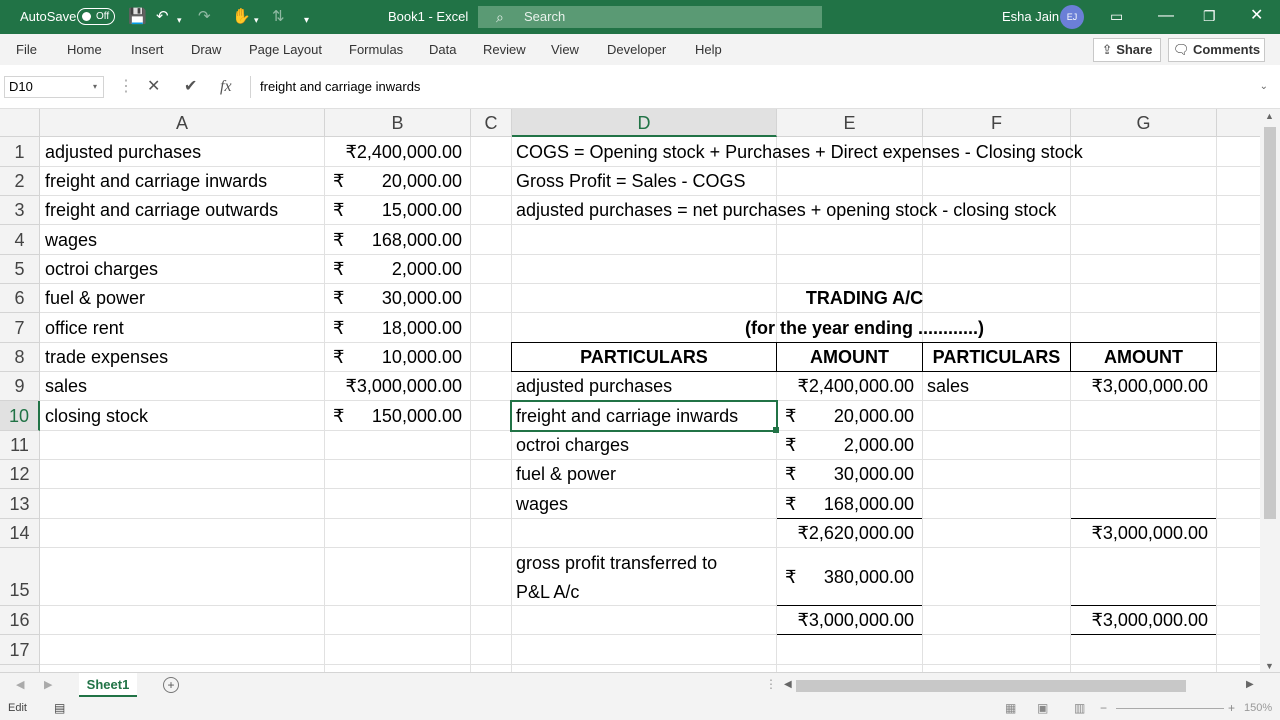  Describe the element at coordinates (708, 49) in the screenshot. I see `tab-help: Help` at that location.